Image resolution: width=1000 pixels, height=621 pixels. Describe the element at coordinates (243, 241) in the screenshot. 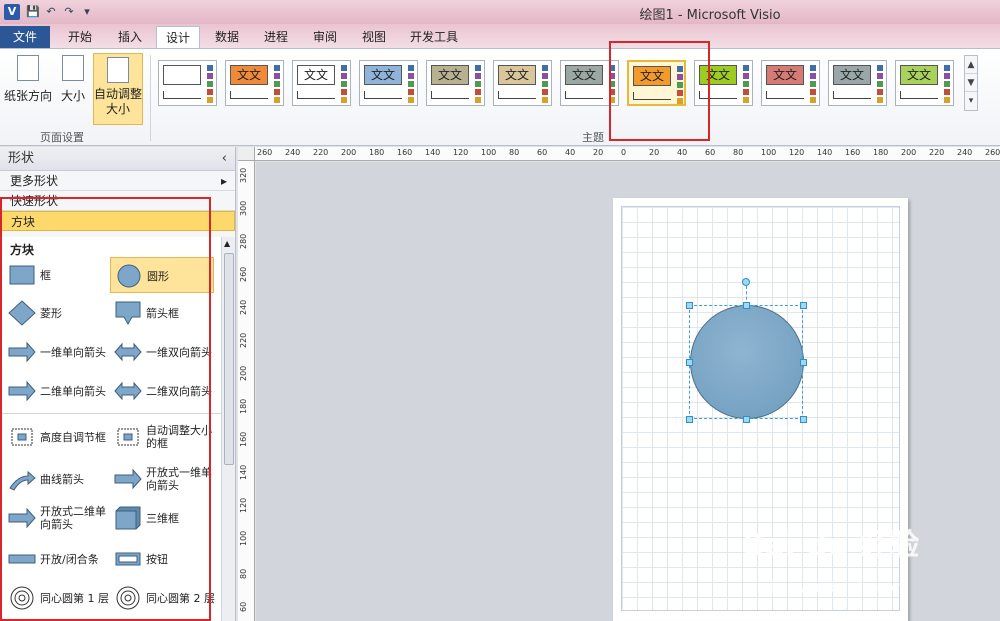

I see `ruler-tick-label: 280` at that location.